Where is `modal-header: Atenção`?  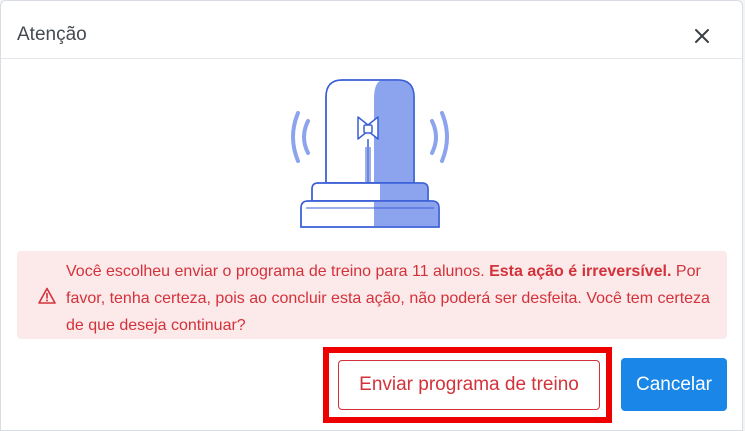 modal-header: Atenção is located at coordinates (371, 30).